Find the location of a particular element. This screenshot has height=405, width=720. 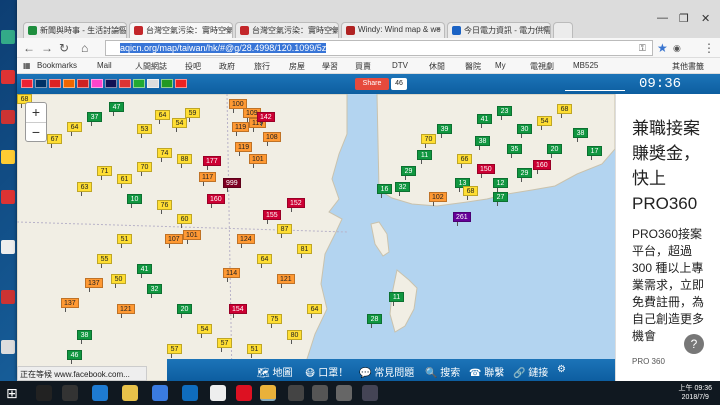

tab-3: Windy: Wind map & we × is located at coordinates (393, 30).